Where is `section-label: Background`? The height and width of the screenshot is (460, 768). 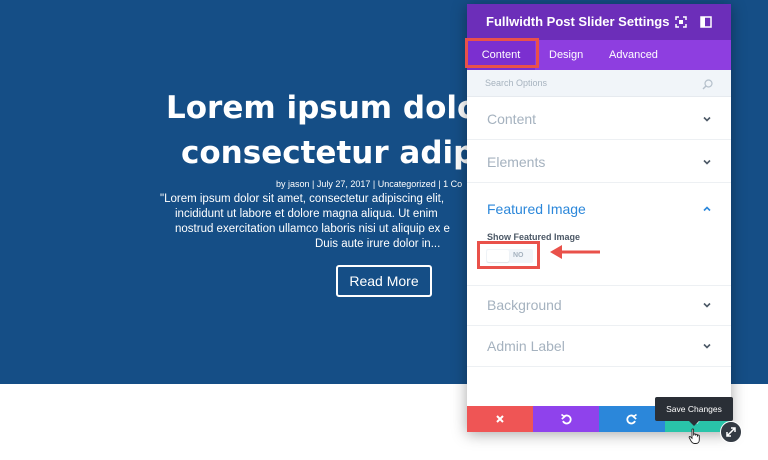
section-label: Background is located at coordinates (524, 305).